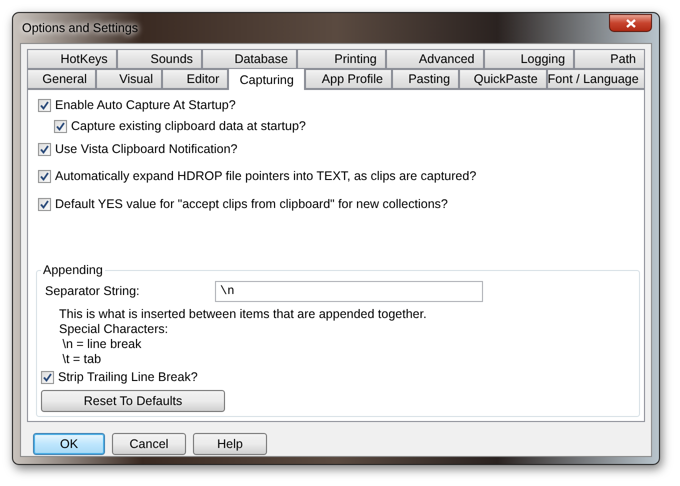 The width and height of the screenshot is (680, 486). I want to click on close-button, so click(630, 23).